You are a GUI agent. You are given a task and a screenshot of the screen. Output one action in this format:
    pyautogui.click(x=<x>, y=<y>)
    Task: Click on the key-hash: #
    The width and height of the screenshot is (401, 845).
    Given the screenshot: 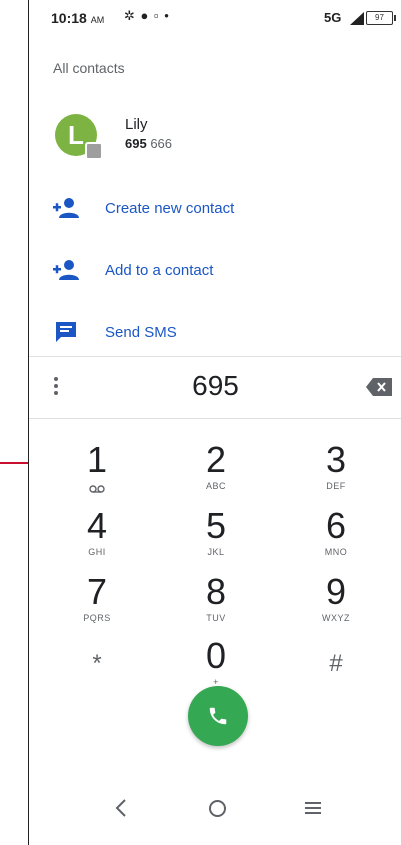 What is the action you would take?
    pyautogui.click(x=336, y=666)
    